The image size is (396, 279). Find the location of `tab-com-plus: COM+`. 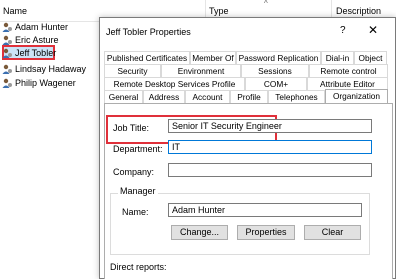

tab-com-plus: COM+ is located at coordinates (276, 83).